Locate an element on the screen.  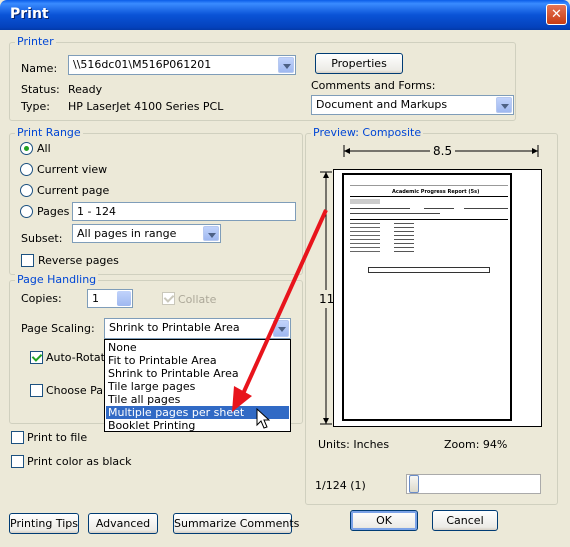
copies-input: 1 is located at coordinates (110, 298).